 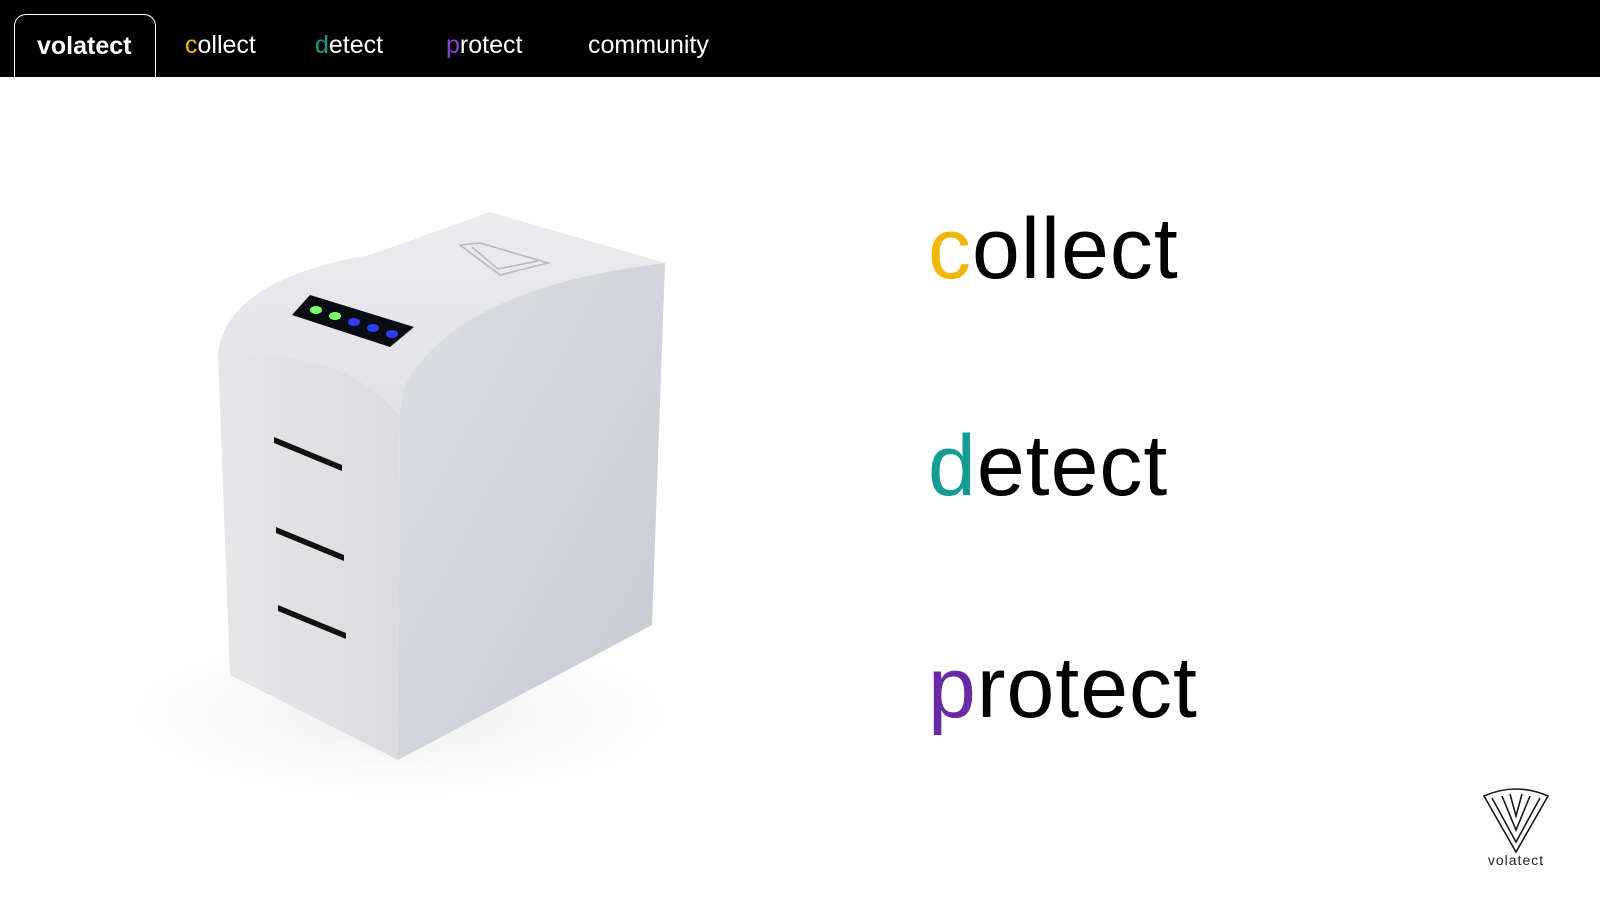 I want to click on brand-label: volatect, so click(x=1516, y=860).